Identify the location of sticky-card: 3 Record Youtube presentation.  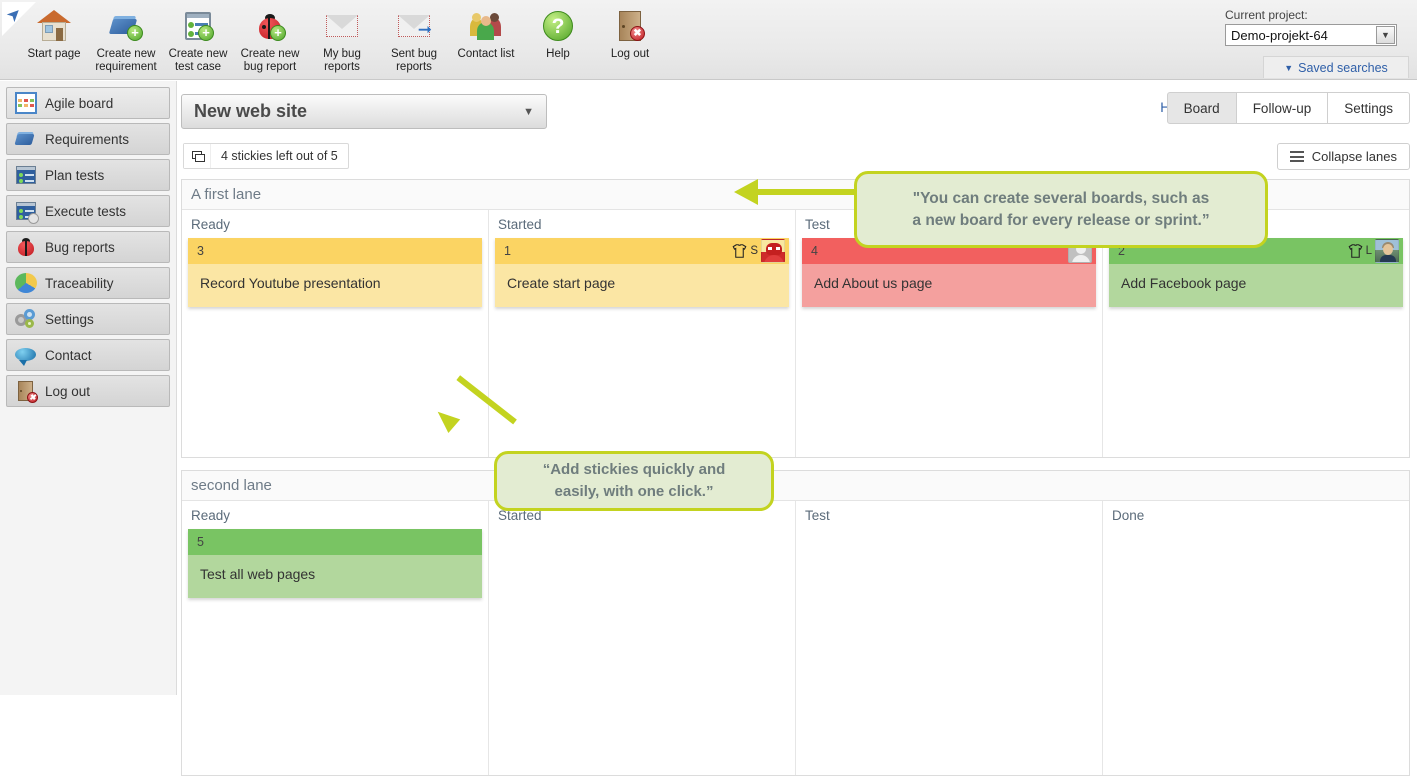
(335, 272).